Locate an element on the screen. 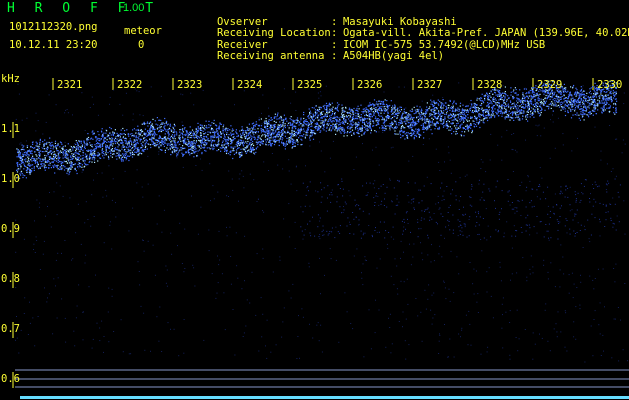 The image size is (629, 400). meteor-count: 0 is located at coordinates (141, 45).